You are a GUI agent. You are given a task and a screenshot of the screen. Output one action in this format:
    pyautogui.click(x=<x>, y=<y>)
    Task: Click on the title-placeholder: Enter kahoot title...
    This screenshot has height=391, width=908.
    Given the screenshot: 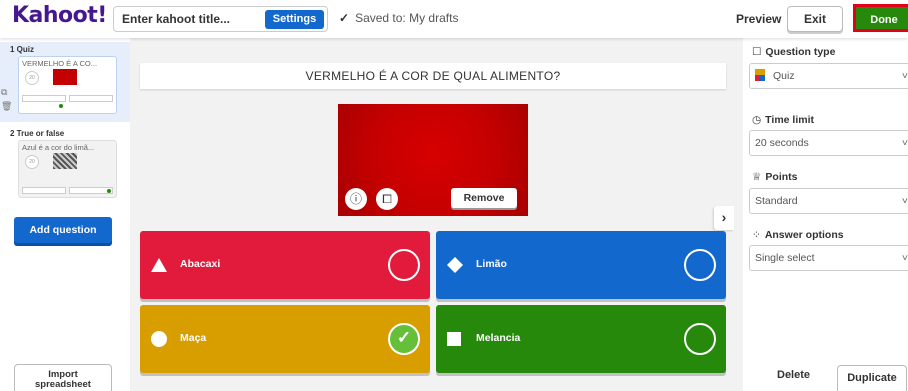 What is the action you would take?
    pyautogui.click(x=176, y=19)
    